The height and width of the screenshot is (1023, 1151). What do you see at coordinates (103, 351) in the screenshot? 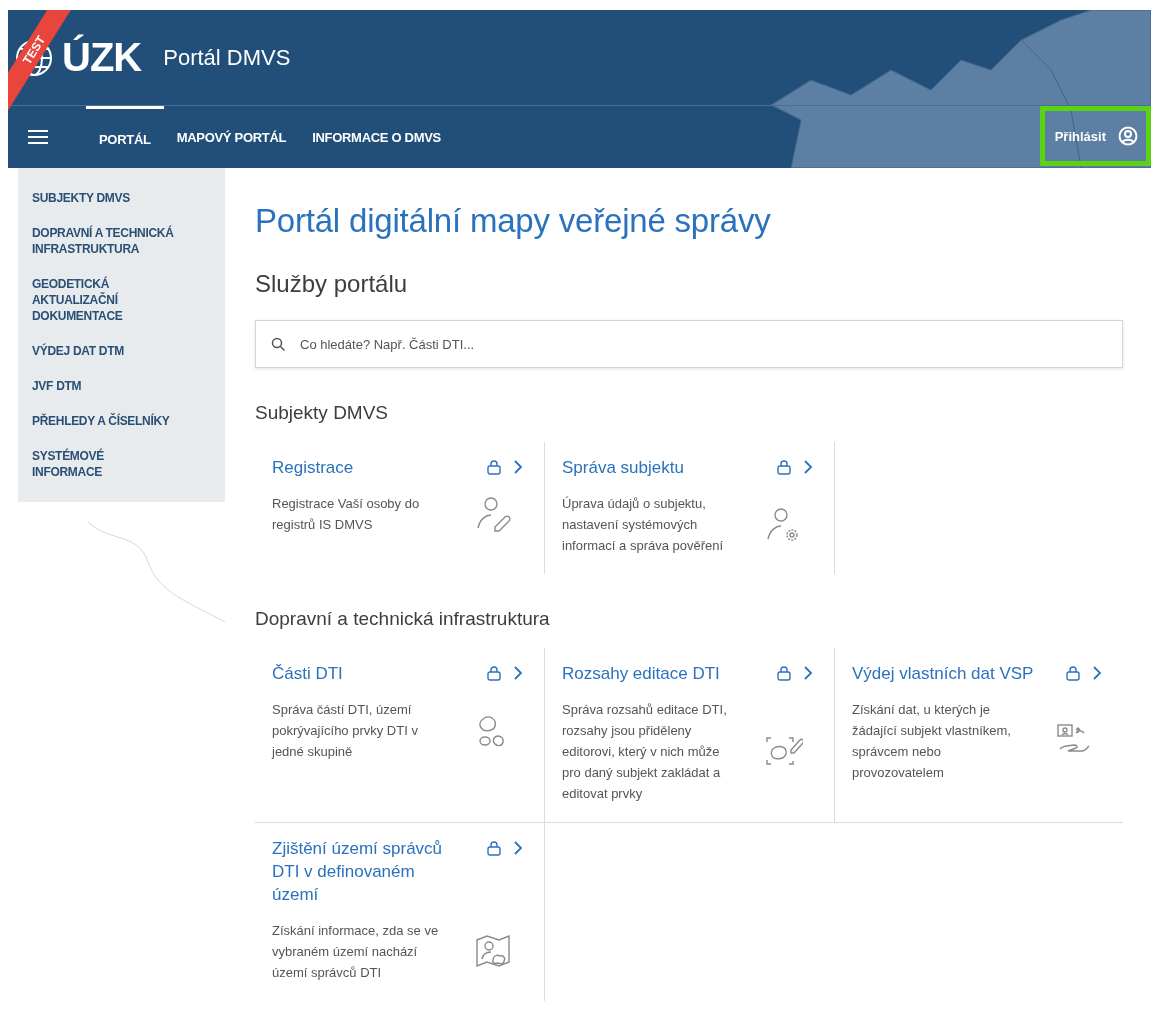
I see `sidebar-link: VÝDEJ DAT DTM` at bounding box center [103, 351].